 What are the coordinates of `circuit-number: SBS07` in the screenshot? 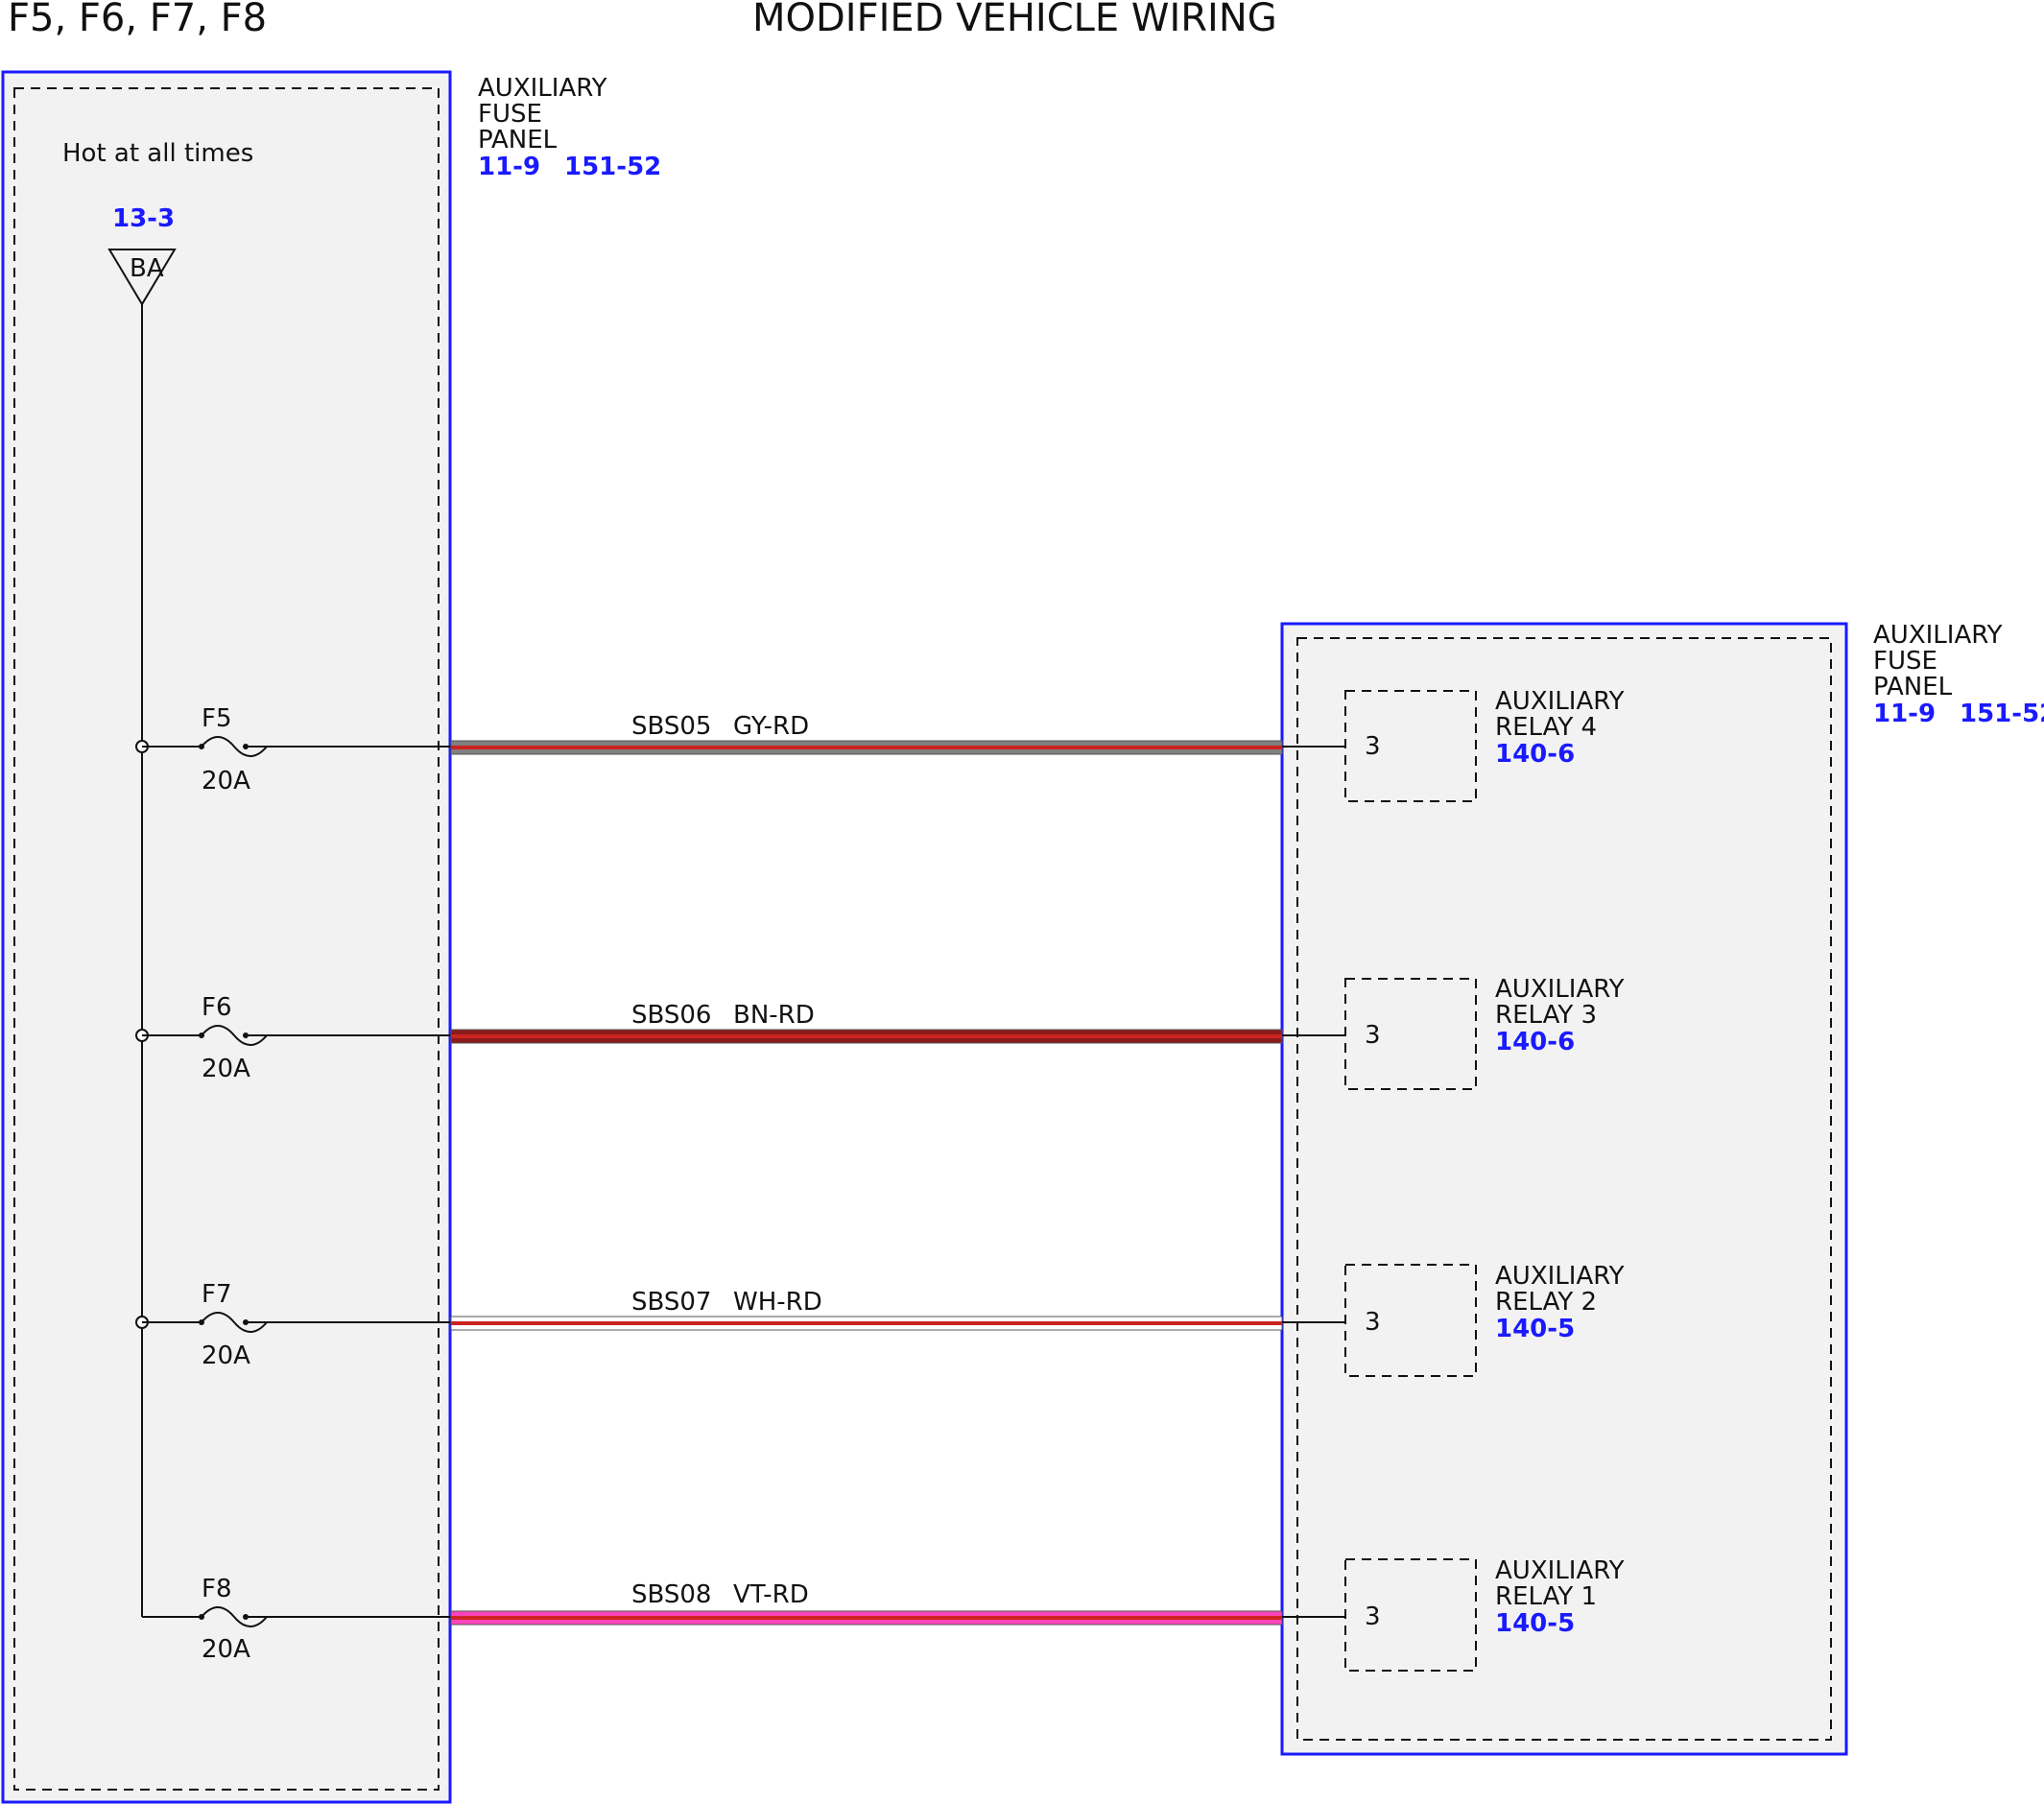 It's located at (671, 1302).